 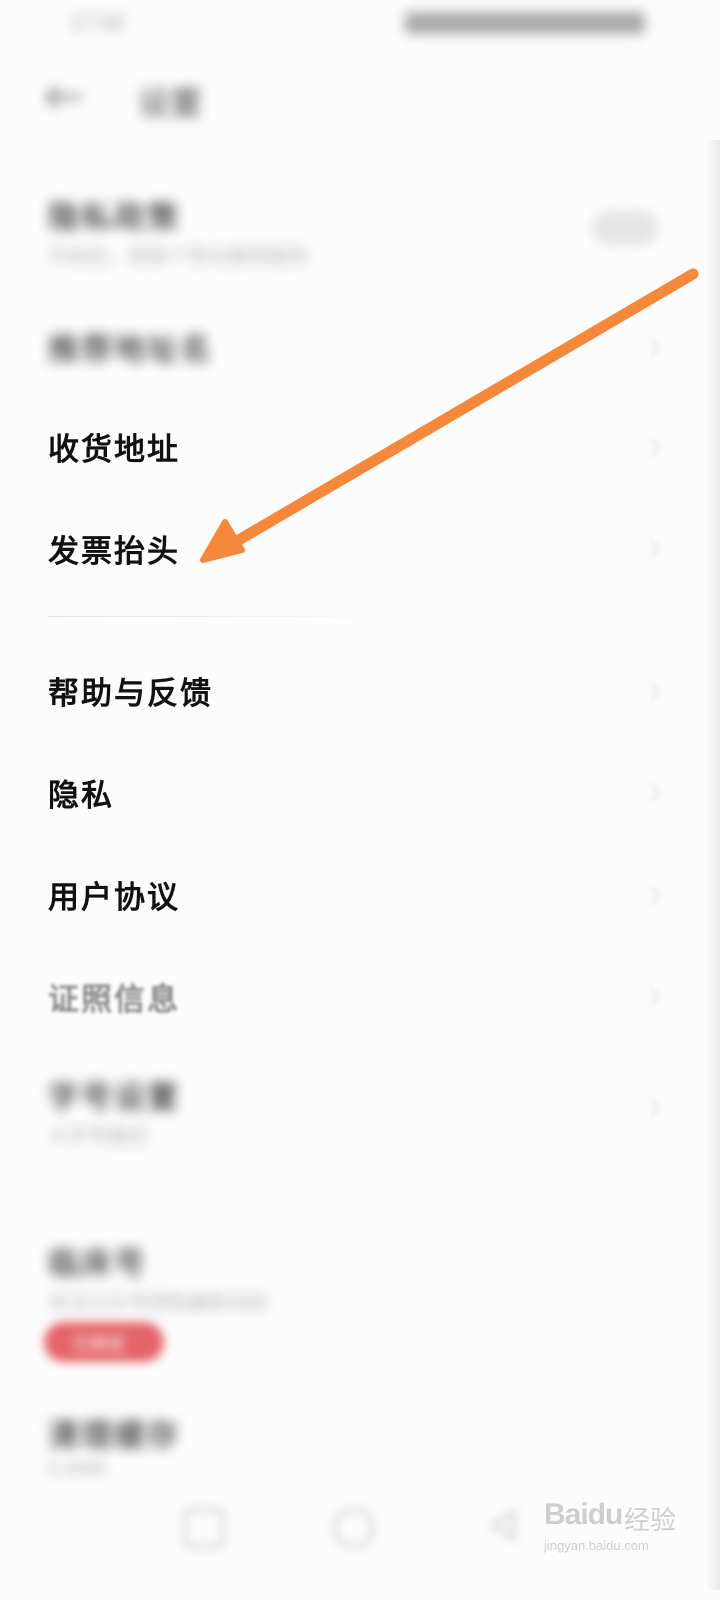 What do you see at coordinates (77, 1469) in the screenshot?
I see `settings-item-sub: 0.0MB` at bounding box center [77, 1469].